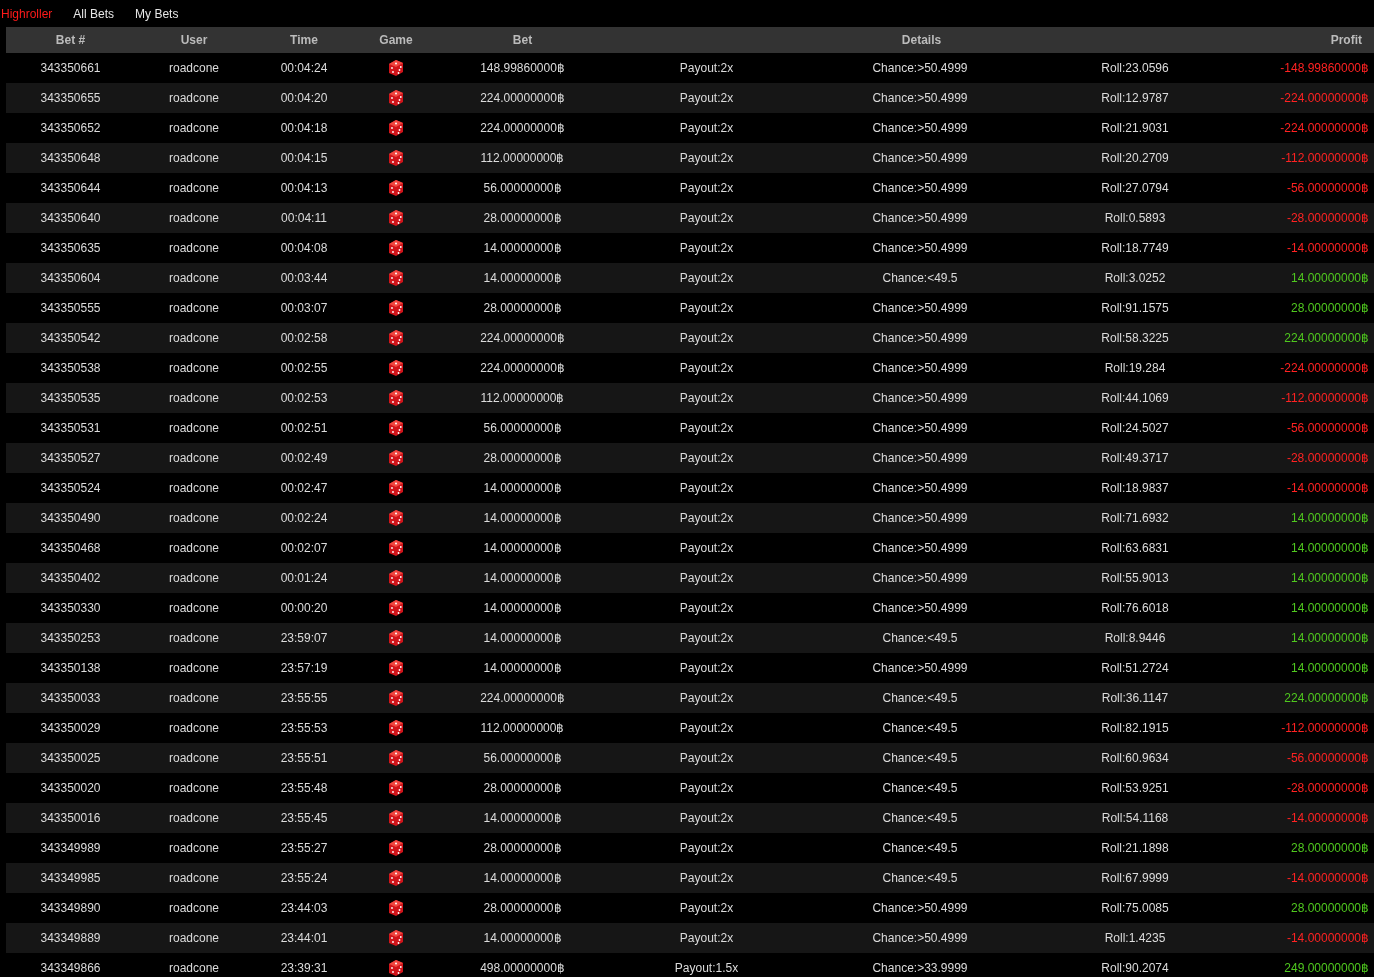 This screenshot has height=977, width=1374. I want to click on table-cell: 343349889, so click(70, 938).